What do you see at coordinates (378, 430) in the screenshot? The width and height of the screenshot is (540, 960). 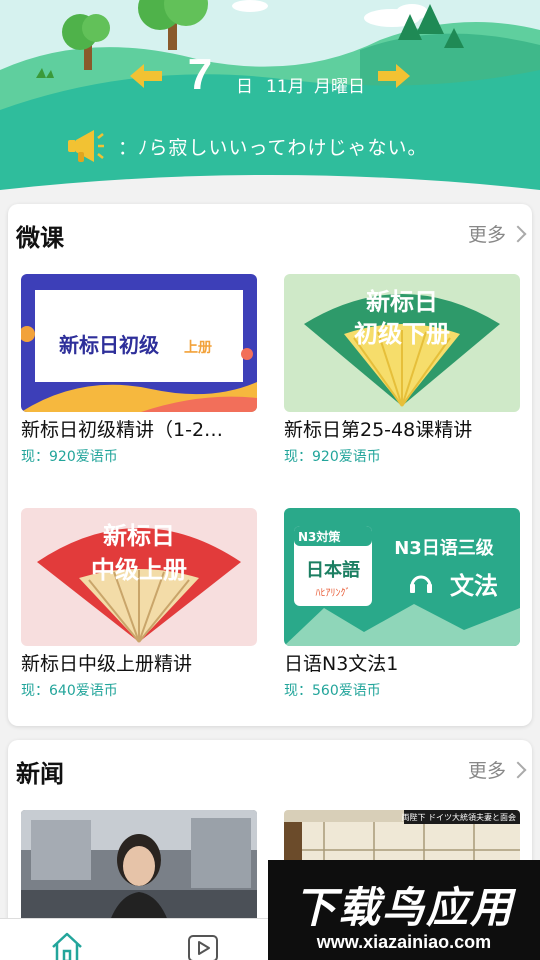 I see `course-title: 新标日第25-48课精讲` at bounding box center [378, 430].